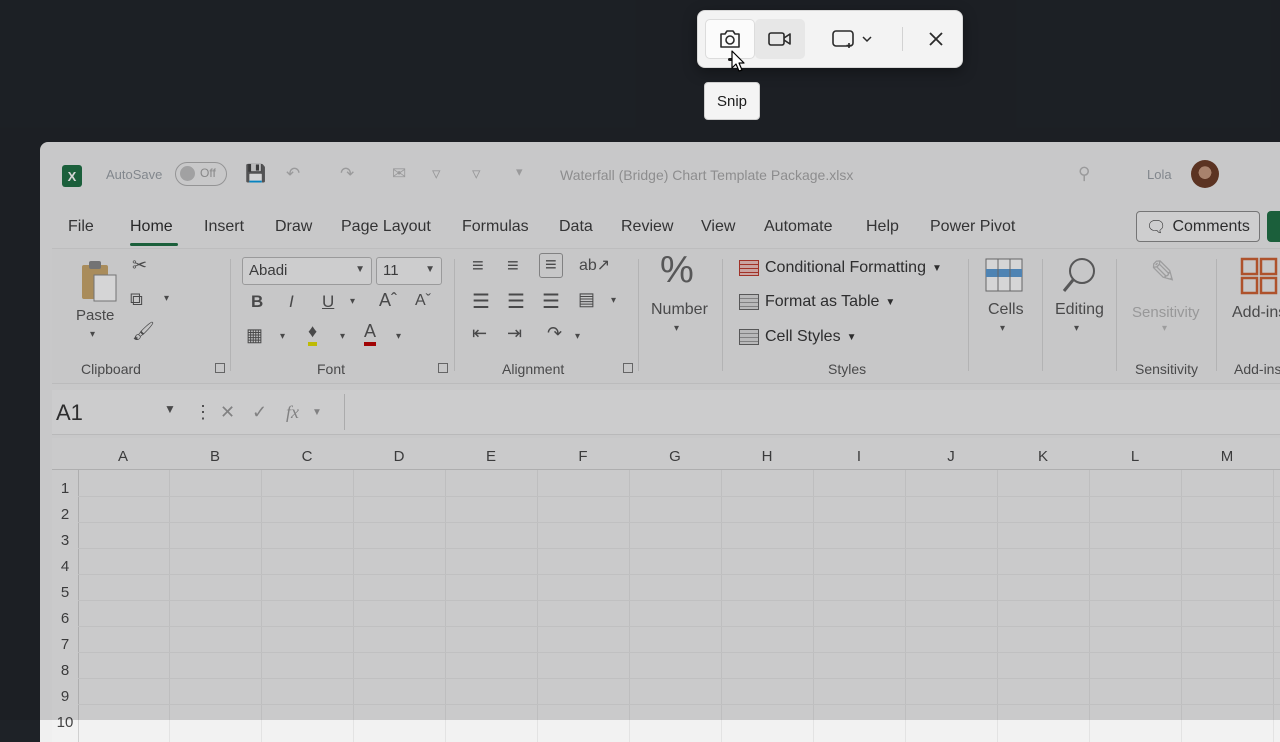 The height and width of the screenshot is (742, 1280). I want to click on tab-page-layout: Page Layout, so click(386, 227).